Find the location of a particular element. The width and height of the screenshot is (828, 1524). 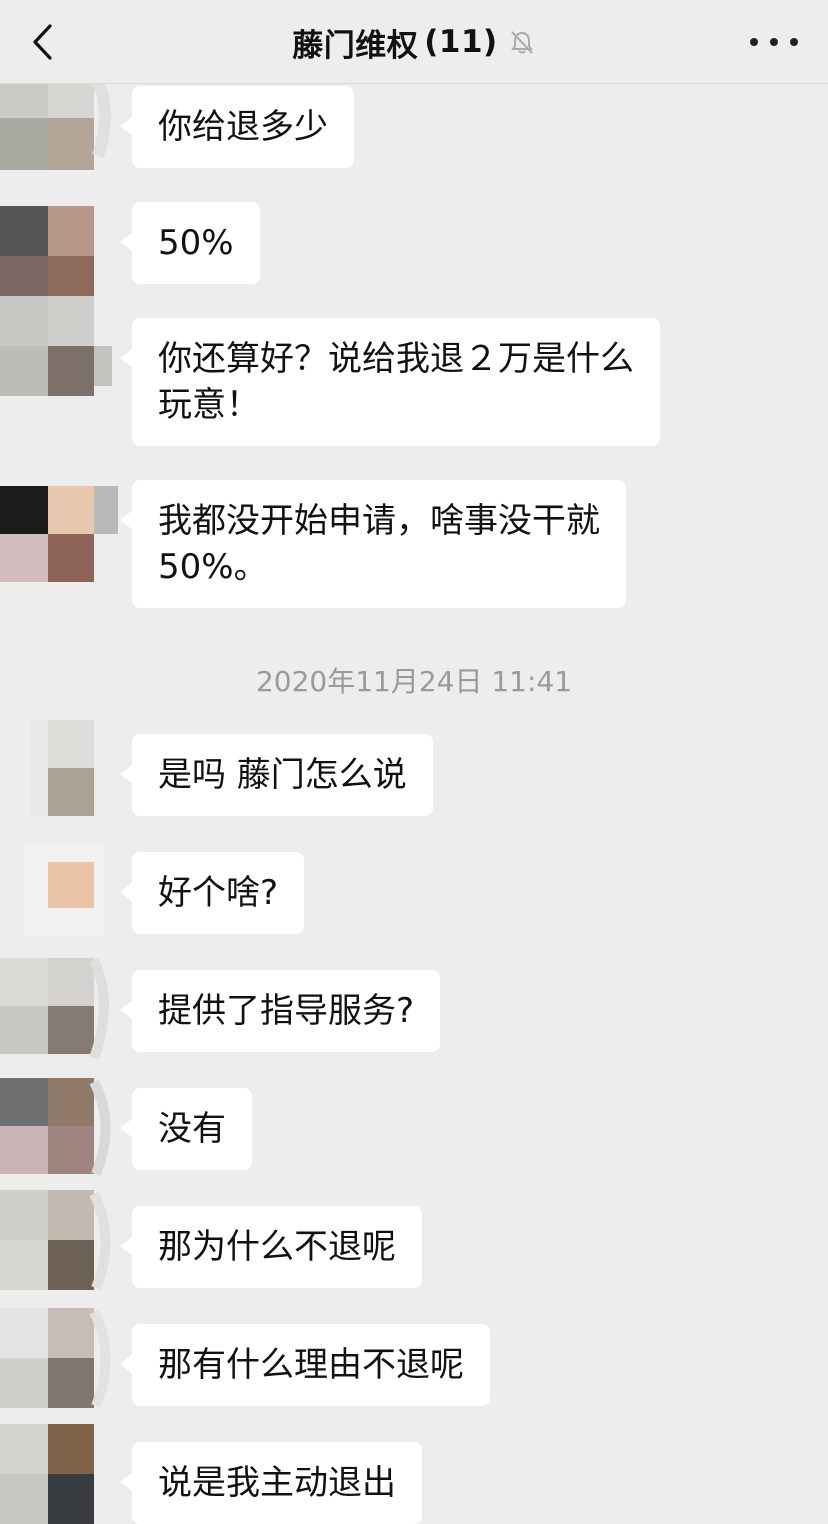

message-bubble: 我都没开始申请，啥事没干就 50%。 is located at coordinates (373, 544).